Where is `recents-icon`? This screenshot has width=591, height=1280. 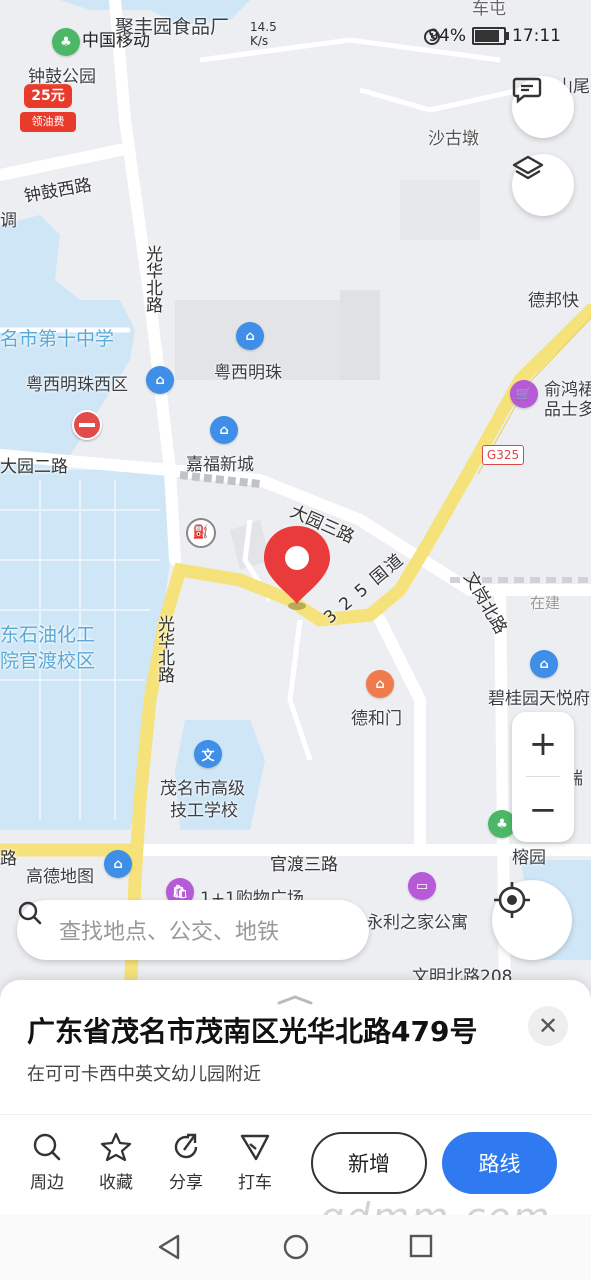
recents-icon is located at coordinates (421, 1246).